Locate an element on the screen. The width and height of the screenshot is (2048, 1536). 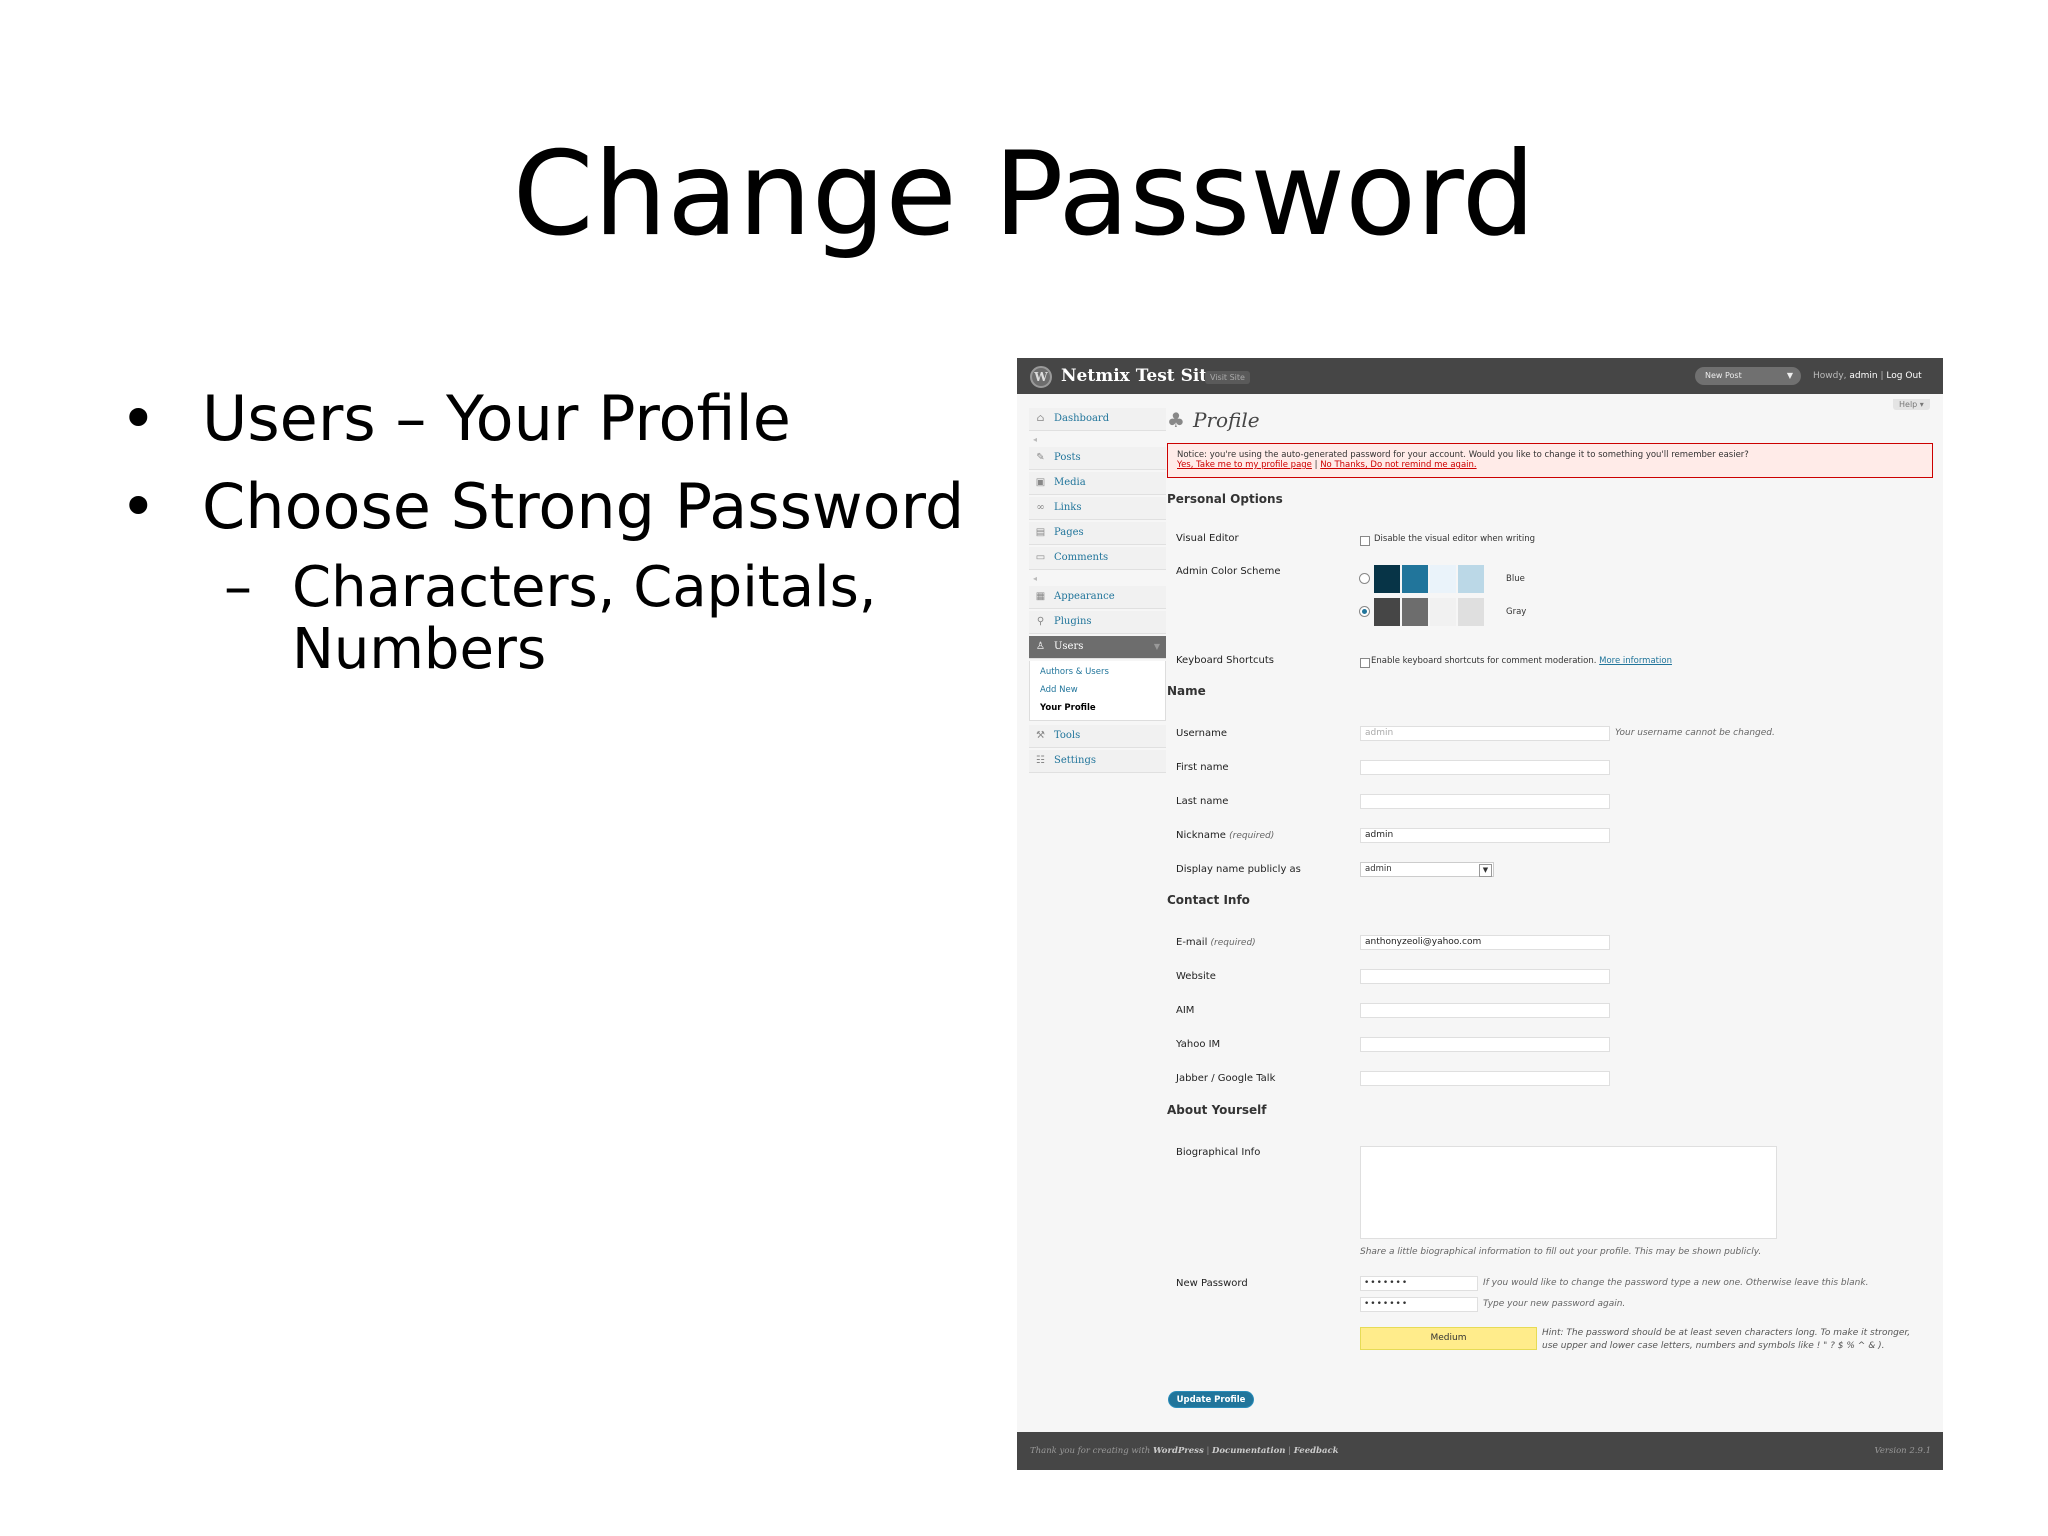
sub-bullet-text: Characters, Capitals, Numbers is located at coordinates (584, 618).